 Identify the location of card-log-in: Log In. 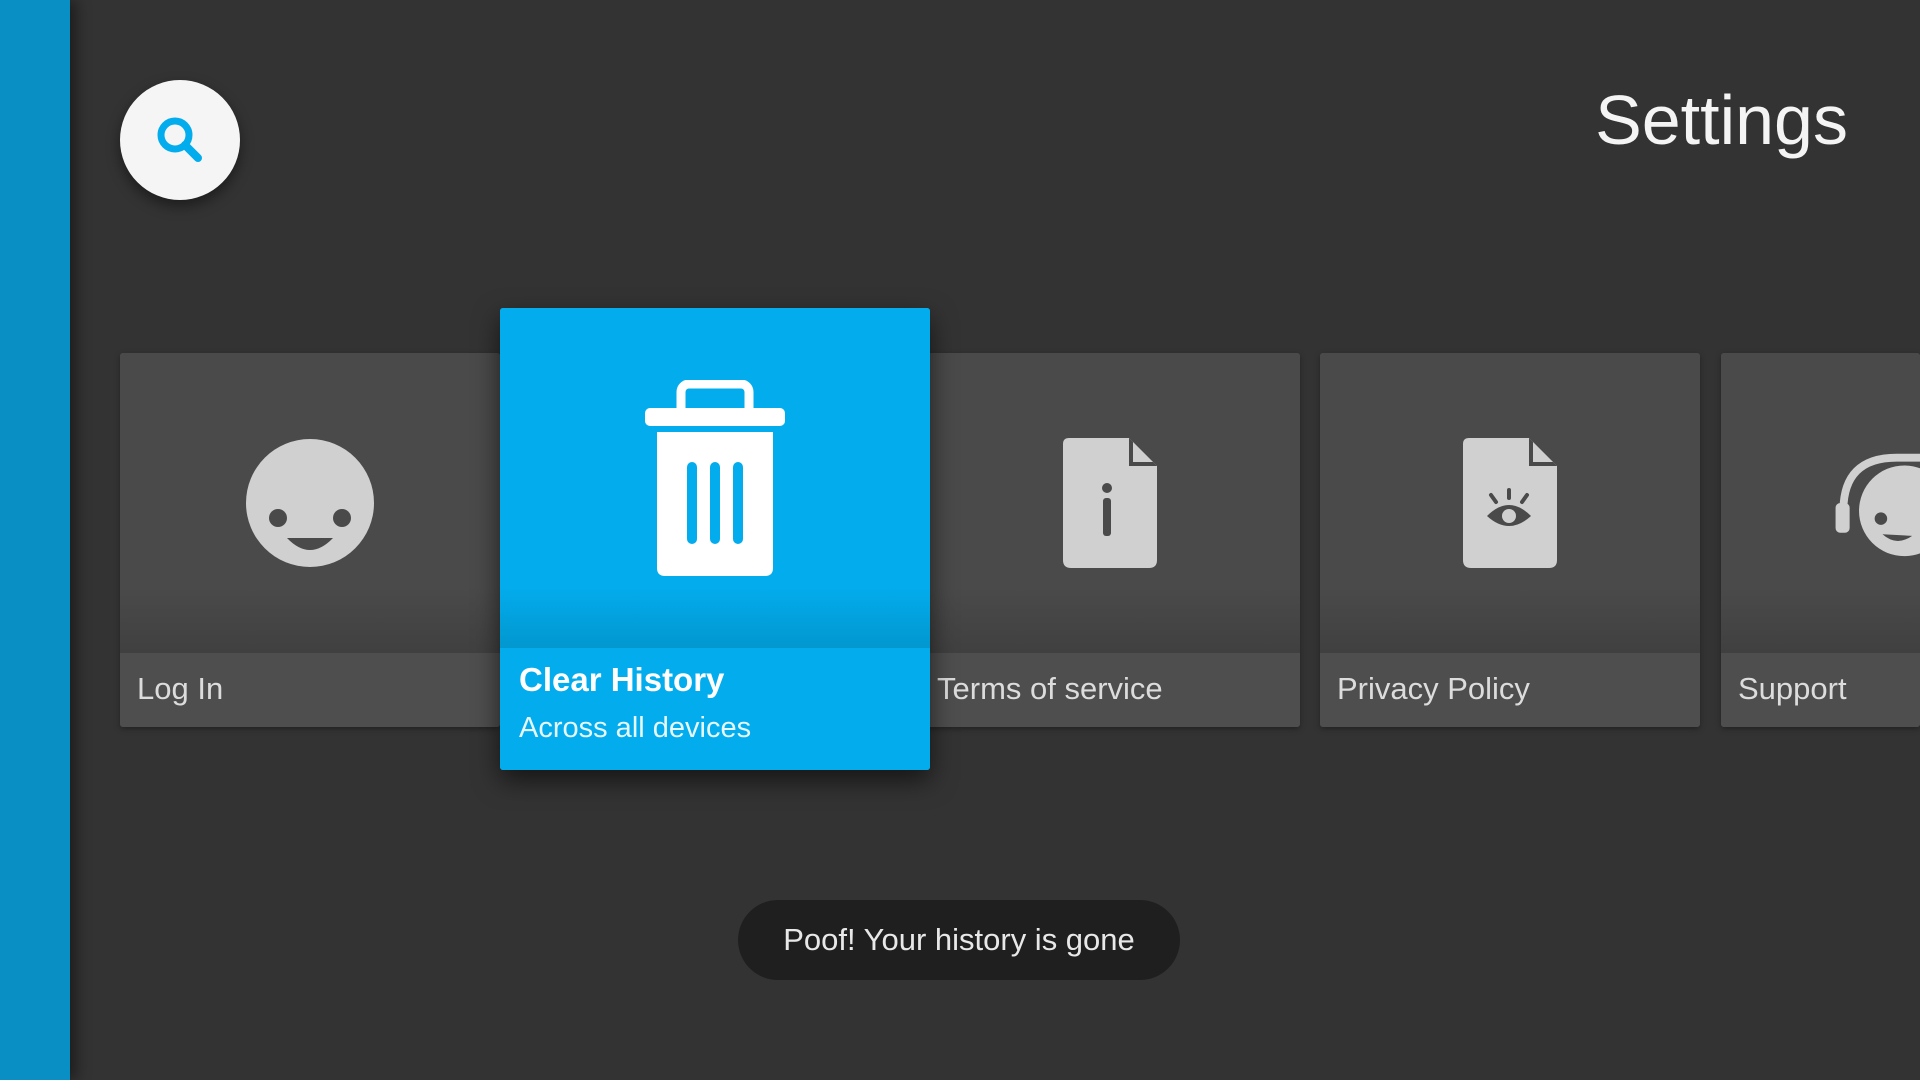
(310, 540).